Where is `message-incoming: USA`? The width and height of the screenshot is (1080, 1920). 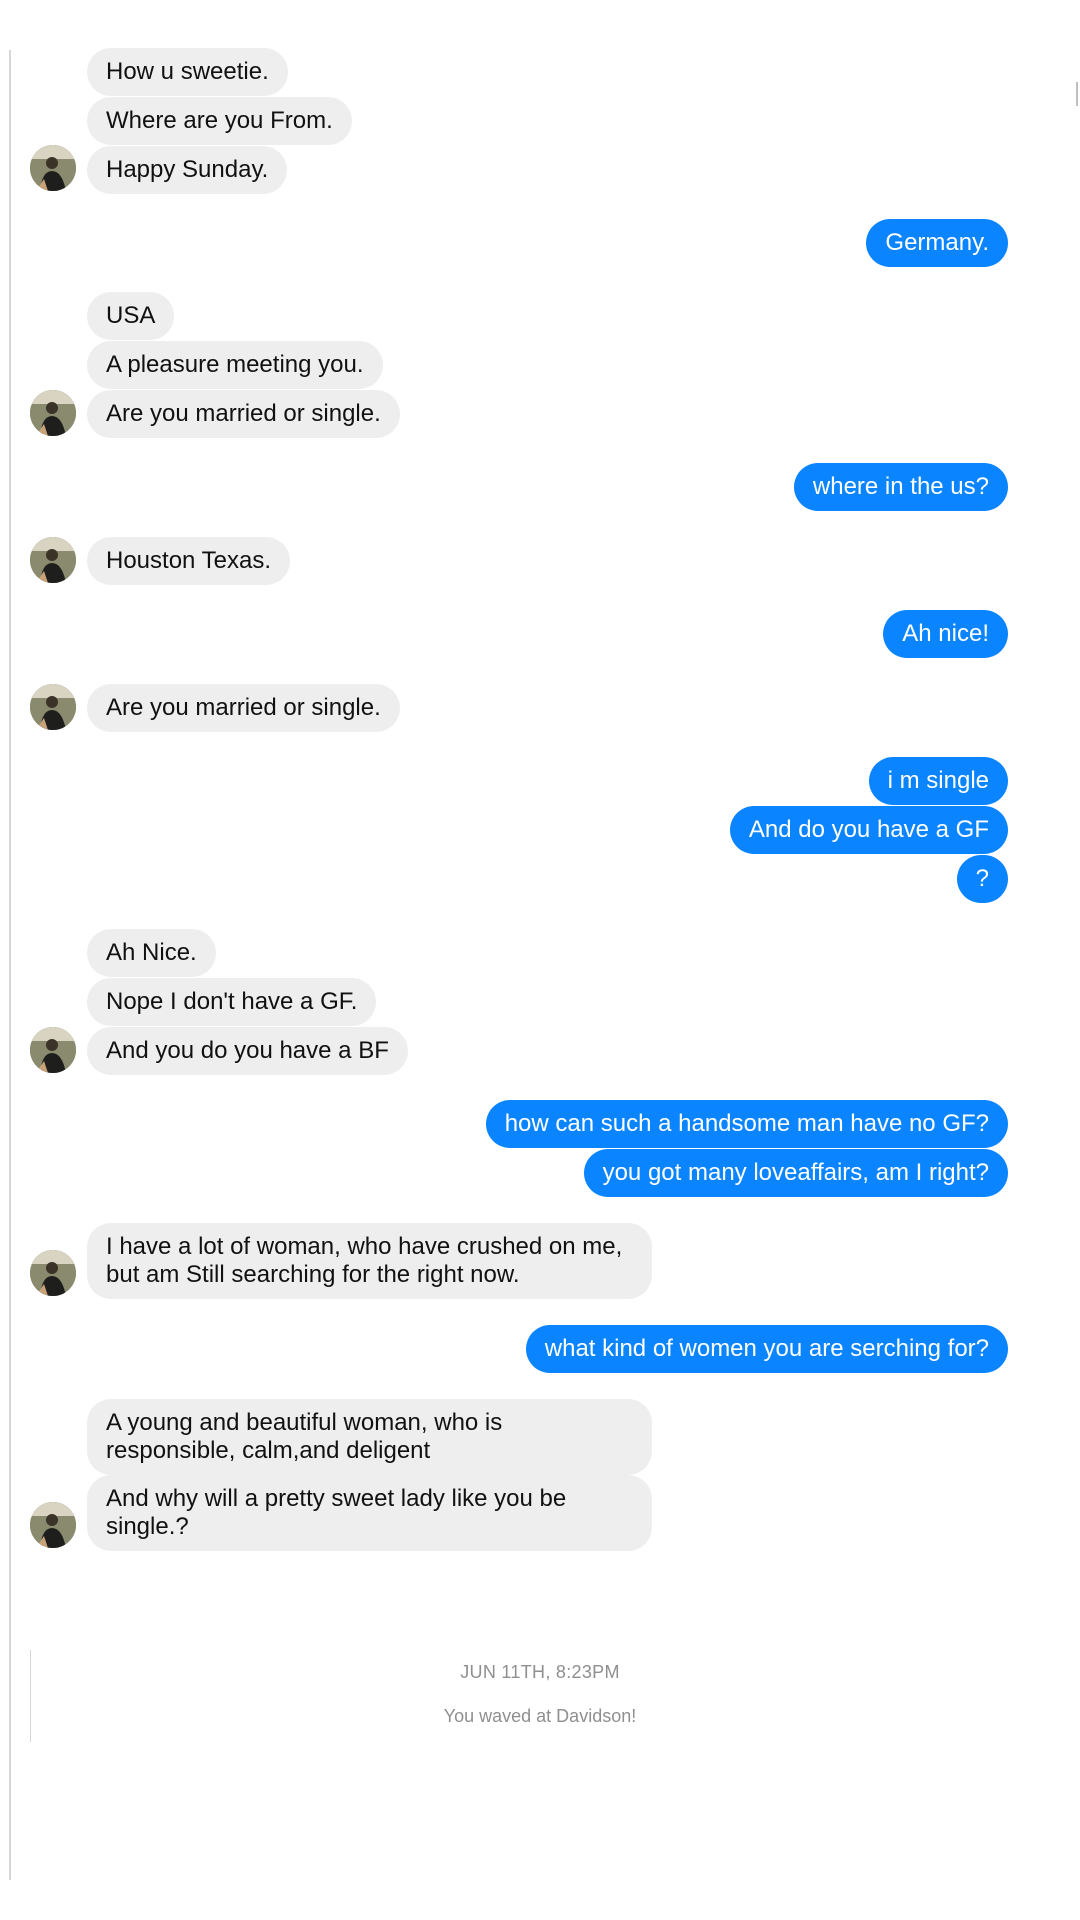
message-incoming: USA is located at coordinates (131, 316).